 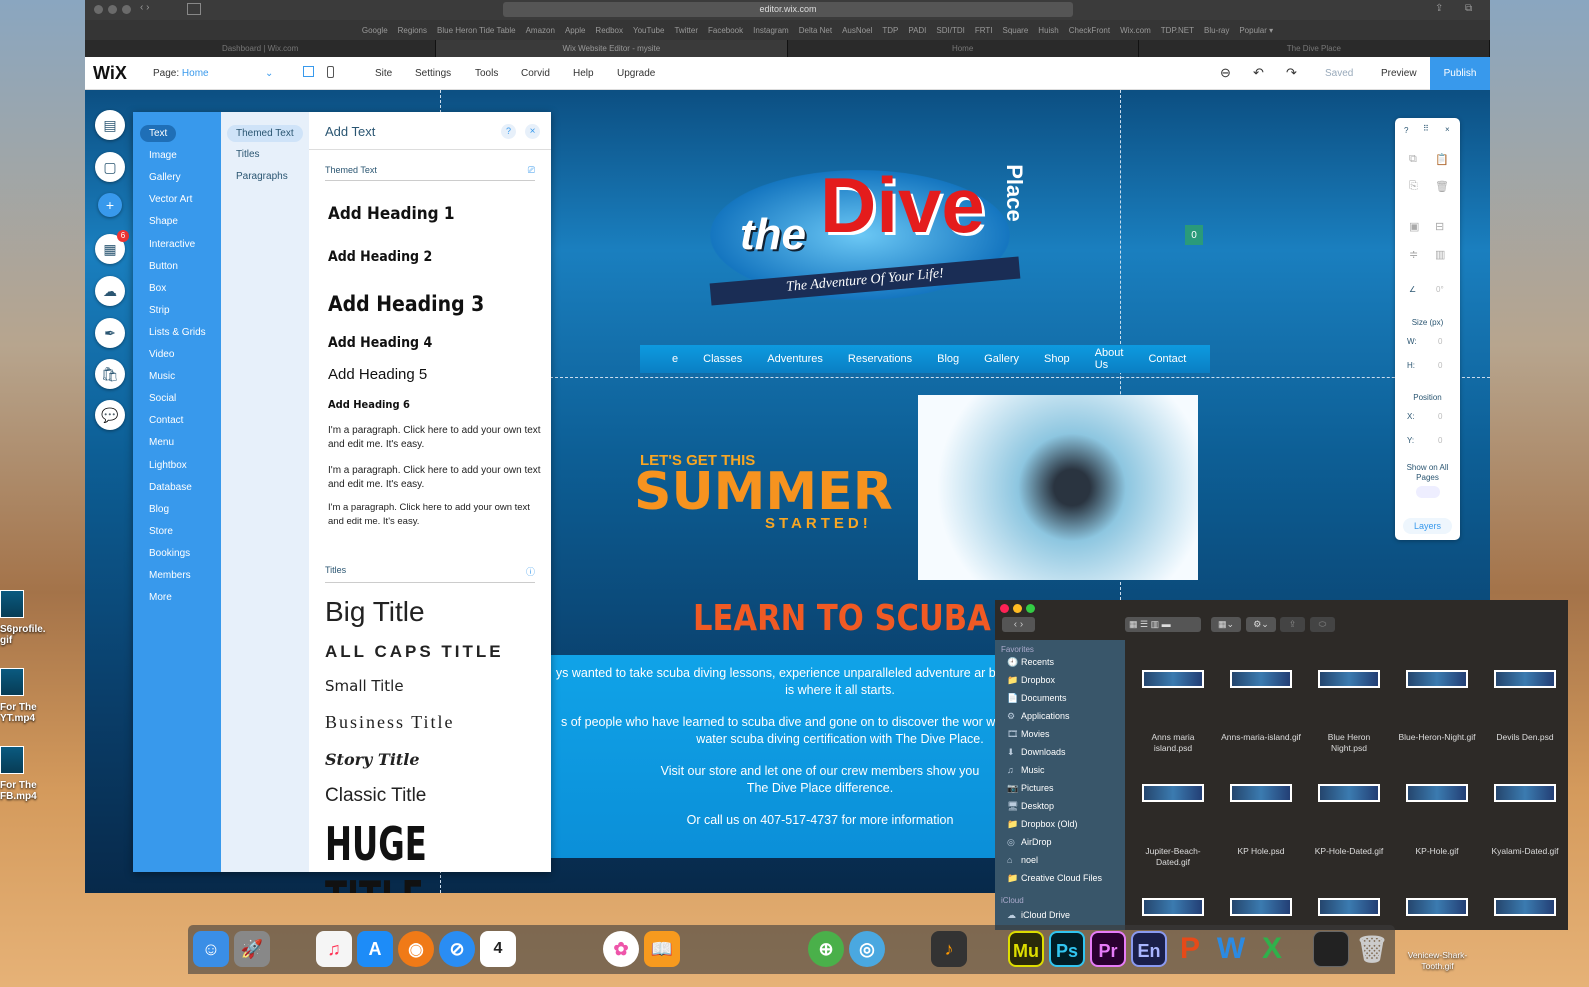 I want to click on duplicate-icon: ⎘, so click(x=1413, y=186).